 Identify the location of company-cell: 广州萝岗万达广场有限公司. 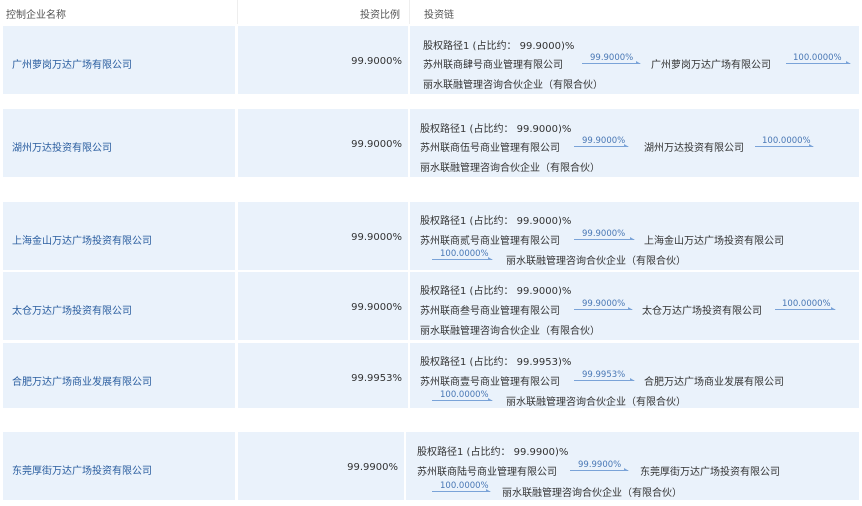
(119, 60).